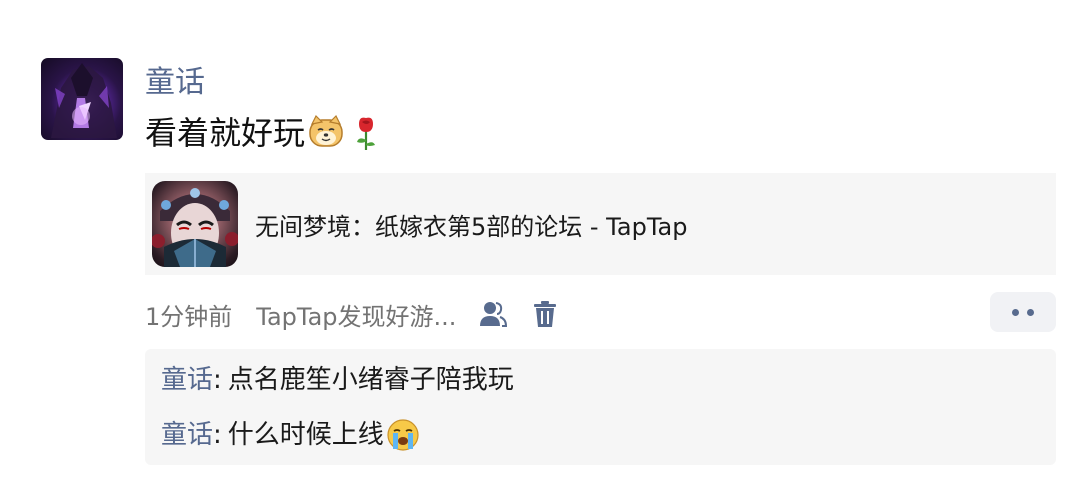 The image size is (1080, 481). I want to click on comment-item: 童话 : 什么时候上线, so click(290, 435).